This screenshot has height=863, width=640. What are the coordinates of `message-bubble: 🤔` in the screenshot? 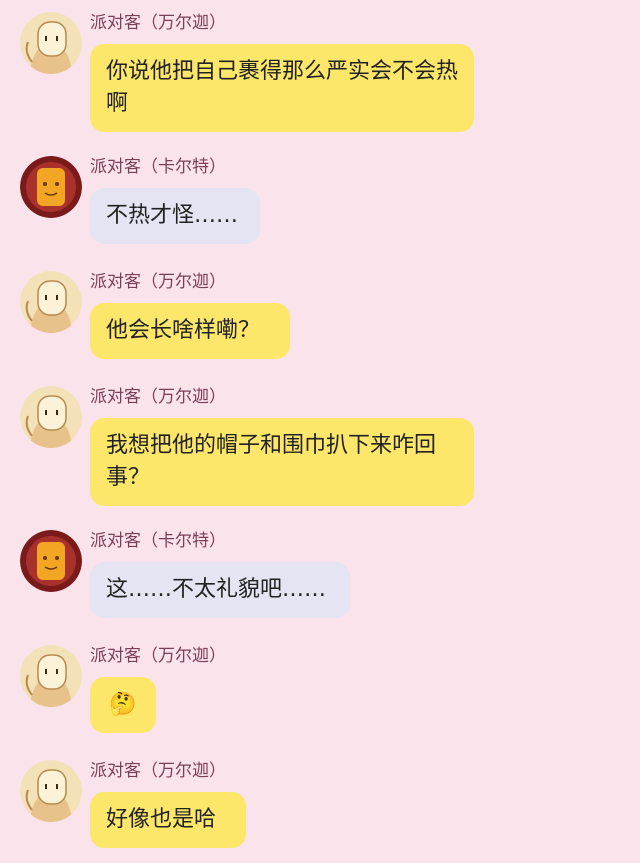 It's located at (123, 705).